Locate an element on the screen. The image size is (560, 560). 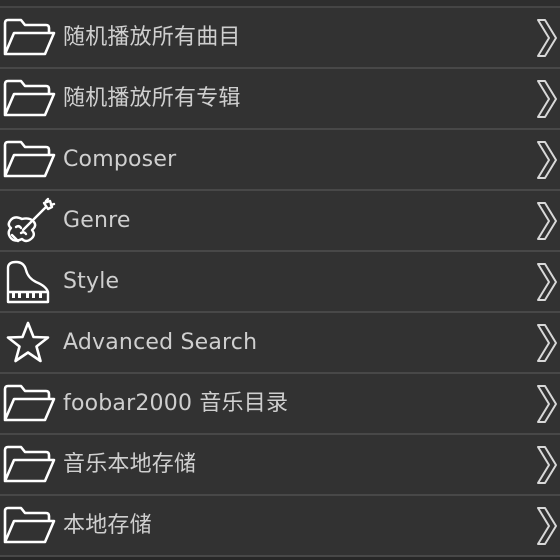
list-item-music-local-storage: 音乐本地存储 is located at coordinates (280, 465).